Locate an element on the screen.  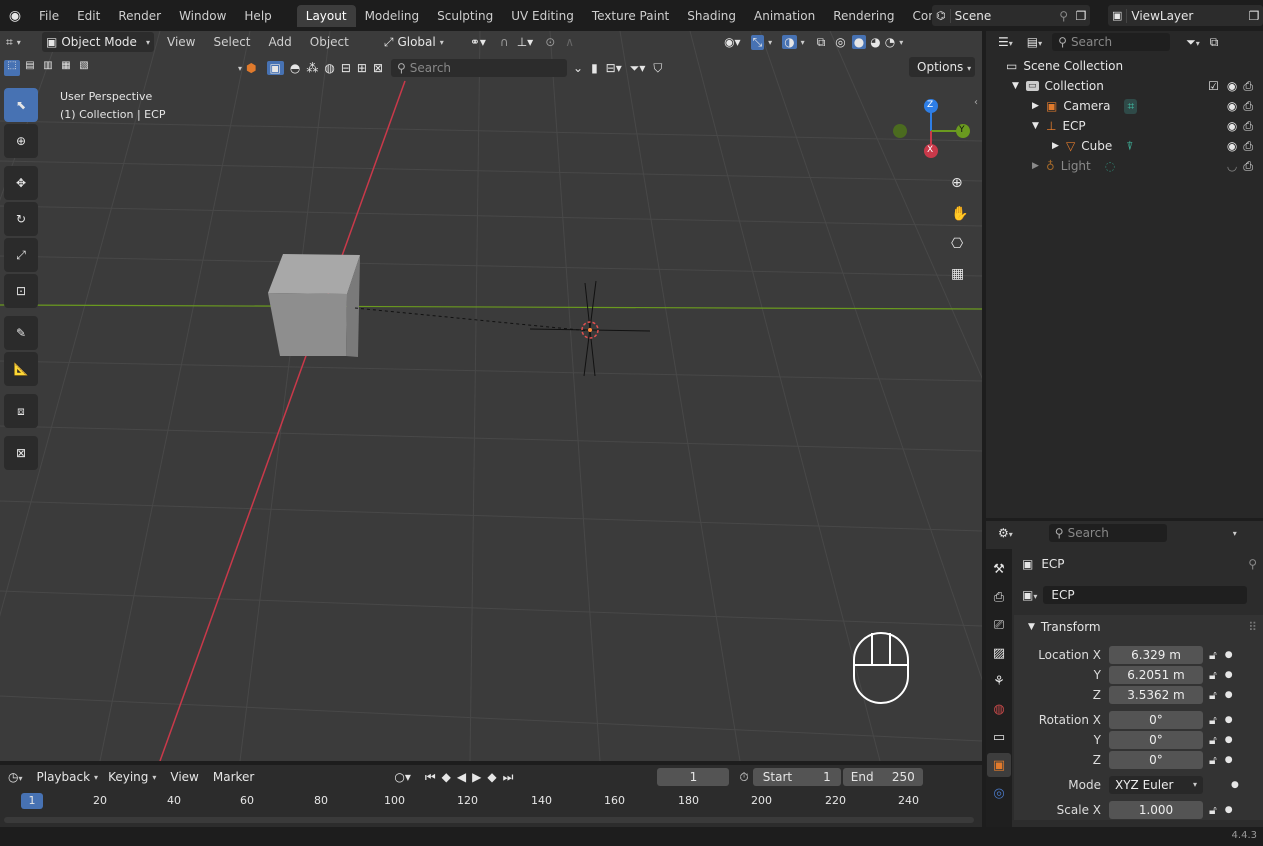
new-collection-icon: ⧉ is located at coordinates (1214, 42).